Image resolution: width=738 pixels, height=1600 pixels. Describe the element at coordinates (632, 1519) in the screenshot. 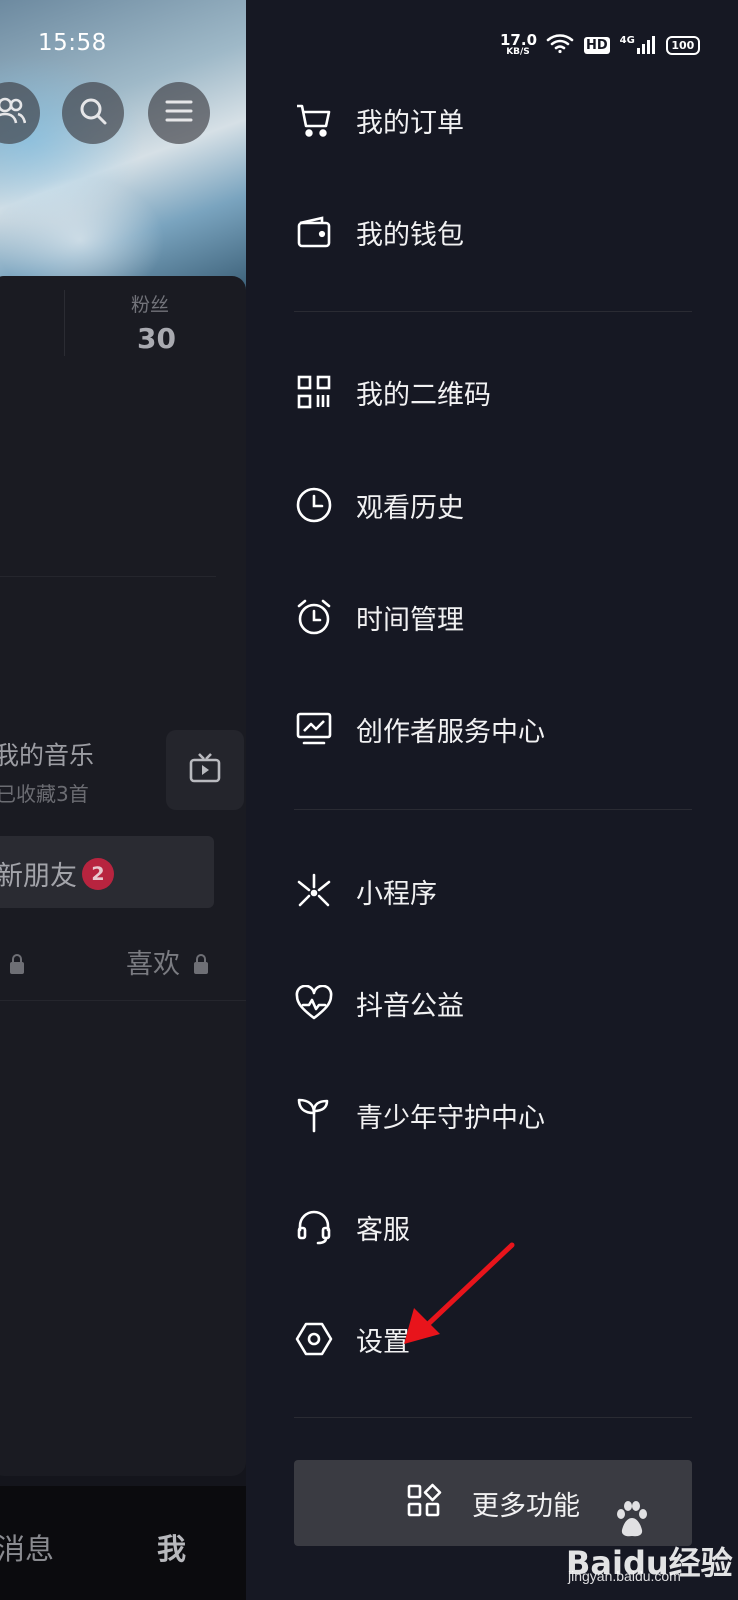

I see `paw-logo-icon` at that location.